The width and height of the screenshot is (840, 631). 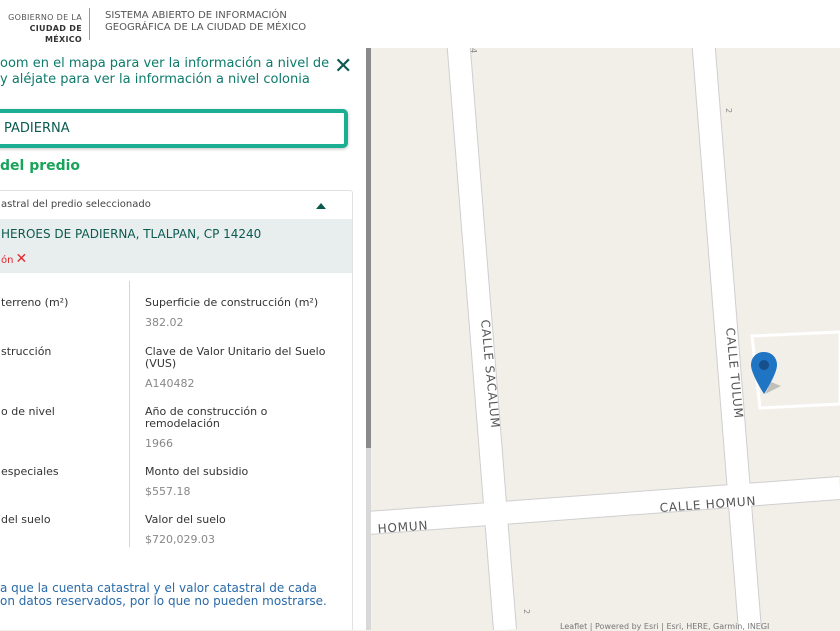 What do you see at coordinates (7, 260) in the screenshot?
I see `location-link-text: ón` at bounding box center [7, 260].